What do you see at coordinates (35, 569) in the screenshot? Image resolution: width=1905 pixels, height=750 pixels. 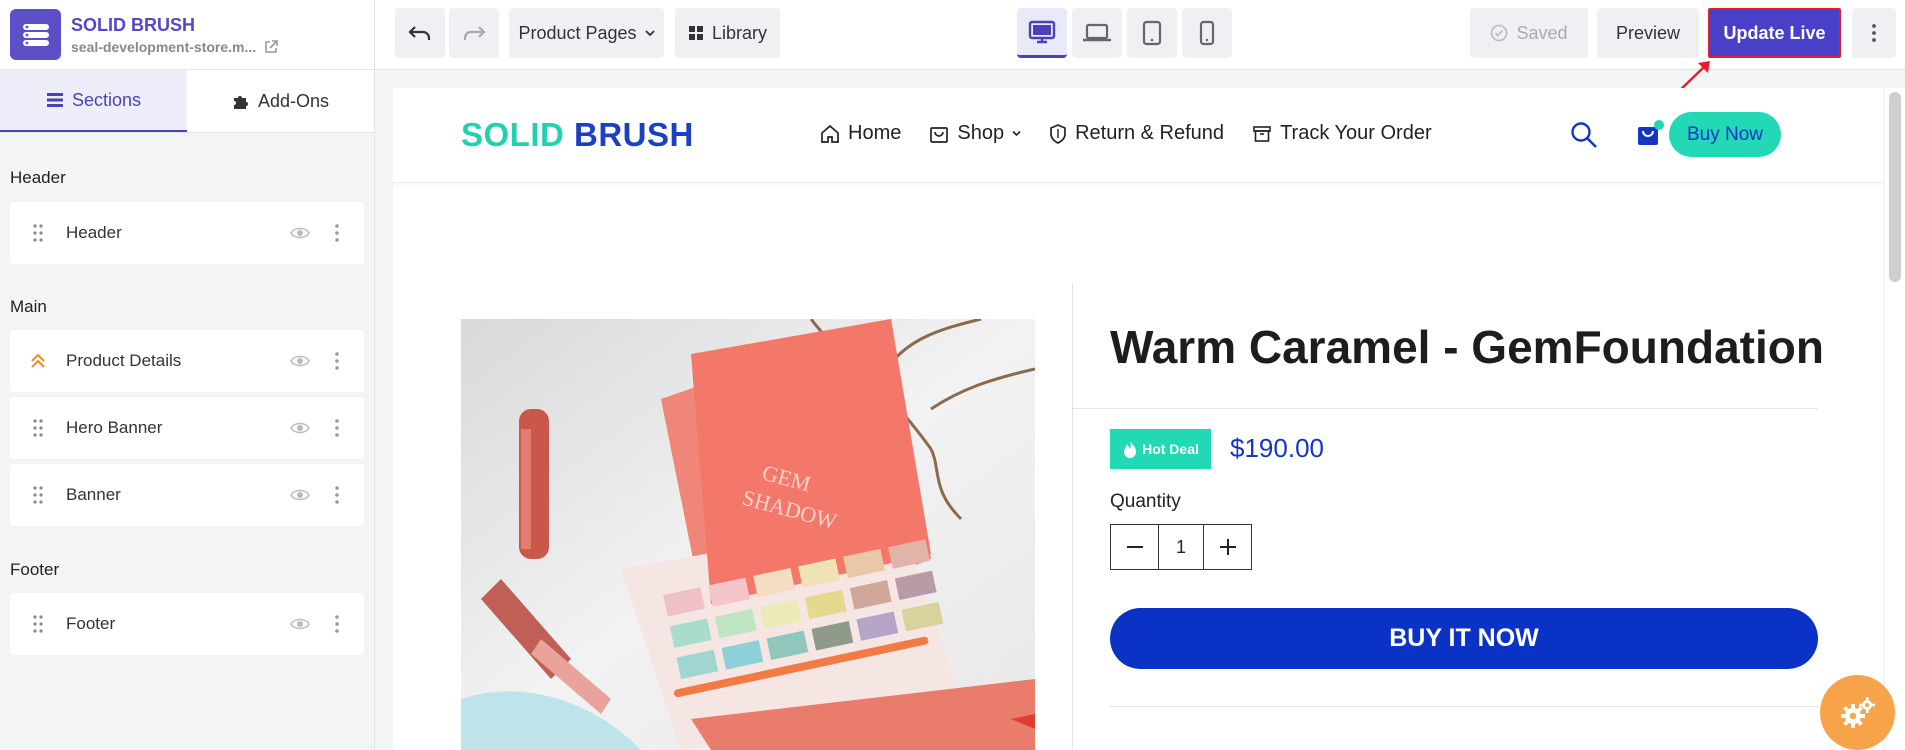 I see `group-title-footer: Footer` at bounding box center [35, 569].